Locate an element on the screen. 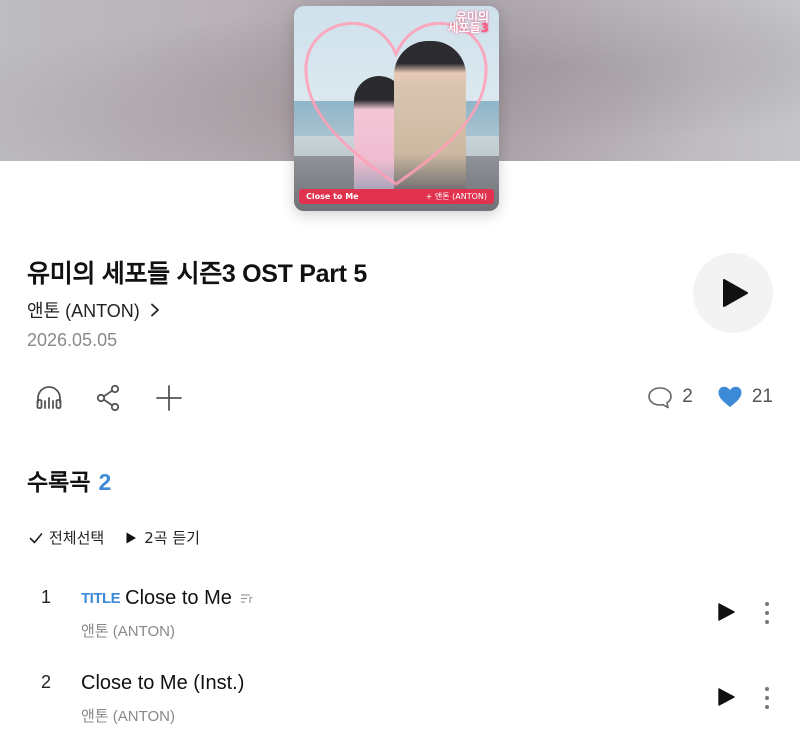  plus-icon is located at coordinates (169, 398).